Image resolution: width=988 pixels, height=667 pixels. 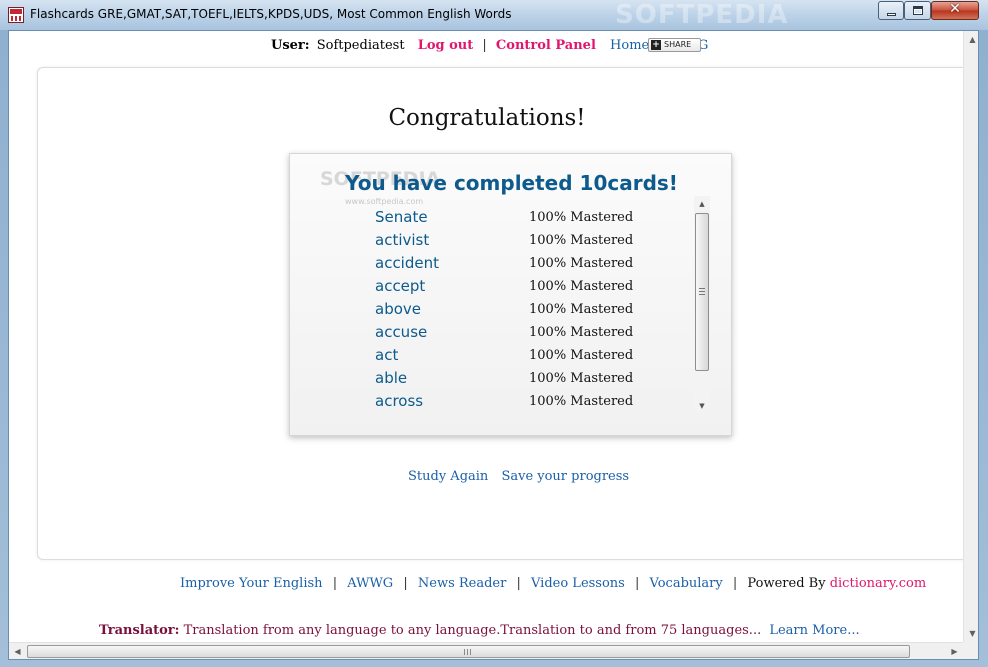 I want to click on softpedia-watermark-url: www.softpedia.com, so click(x=384, y=201).